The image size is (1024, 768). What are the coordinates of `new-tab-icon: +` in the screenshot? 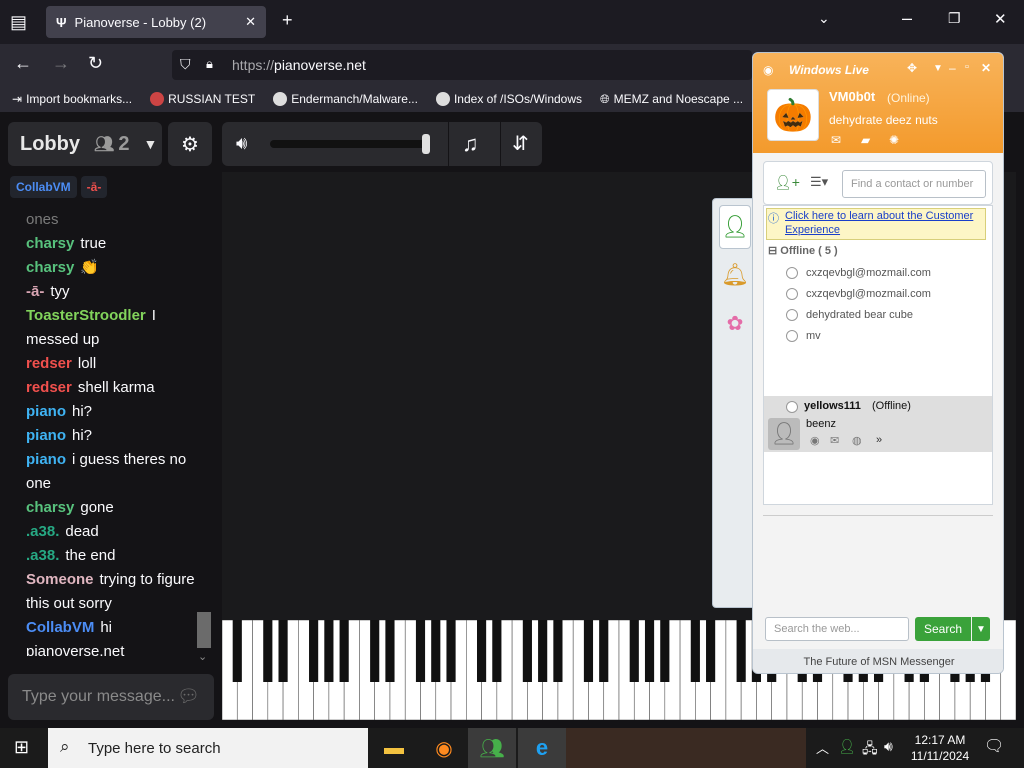 It's located at (287, 20).